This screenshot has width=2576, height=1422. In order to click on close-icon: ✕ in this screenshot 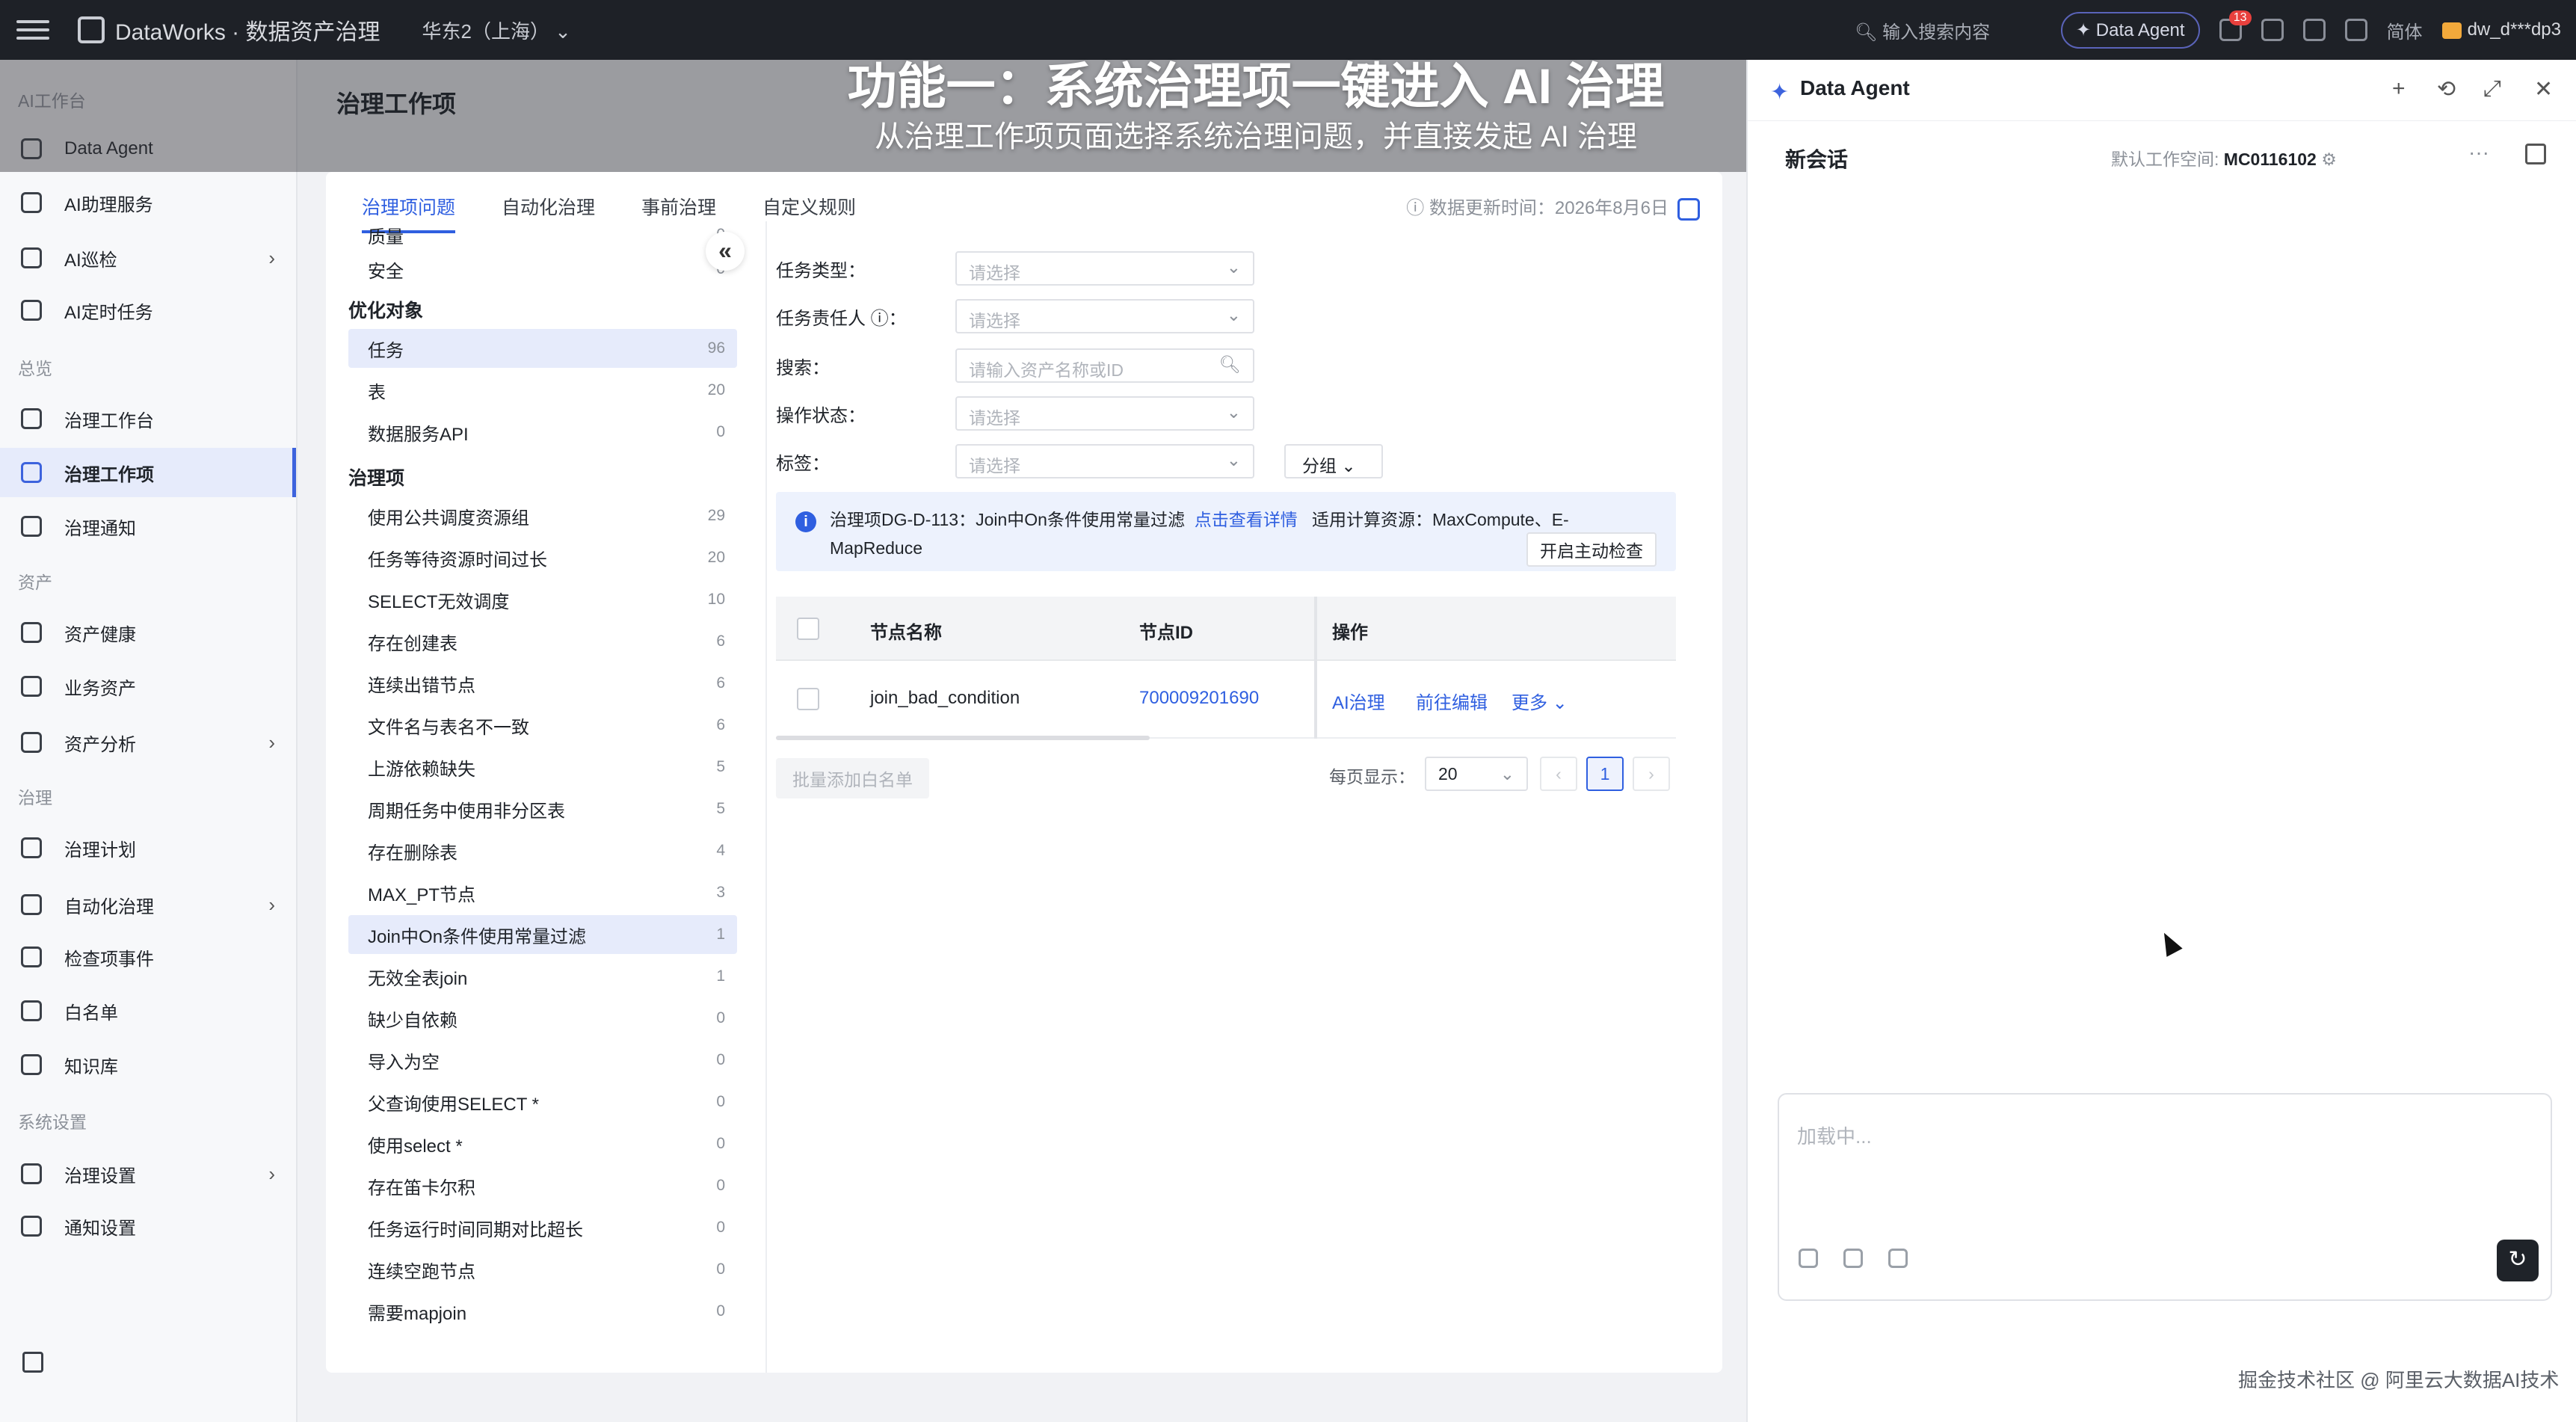, I will do `click(2543, 89)`.